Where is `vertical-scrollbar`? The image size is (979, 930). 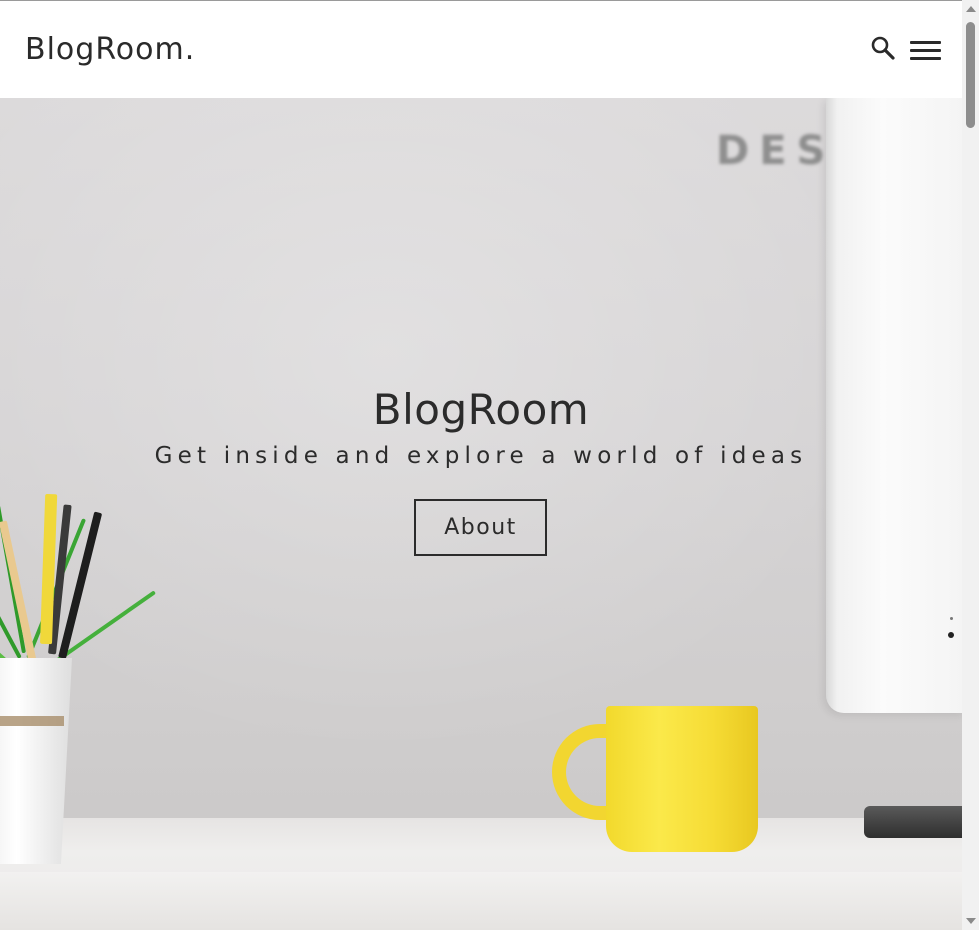 vertical-scrollbar is located at coordinates (970, 465).